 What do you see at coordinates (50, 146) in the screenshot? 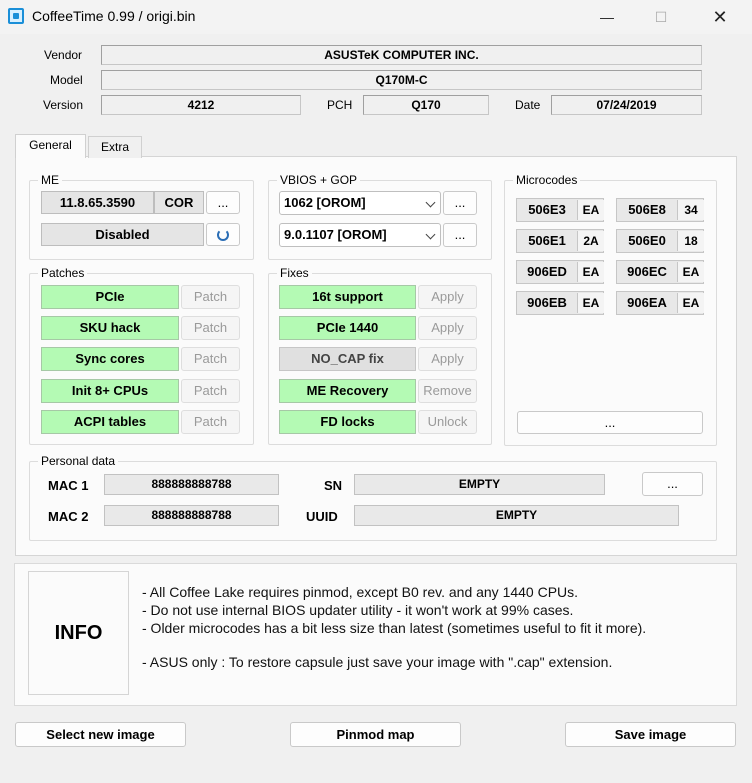
I see `tab-general: General` at bounding box center [50, 146].